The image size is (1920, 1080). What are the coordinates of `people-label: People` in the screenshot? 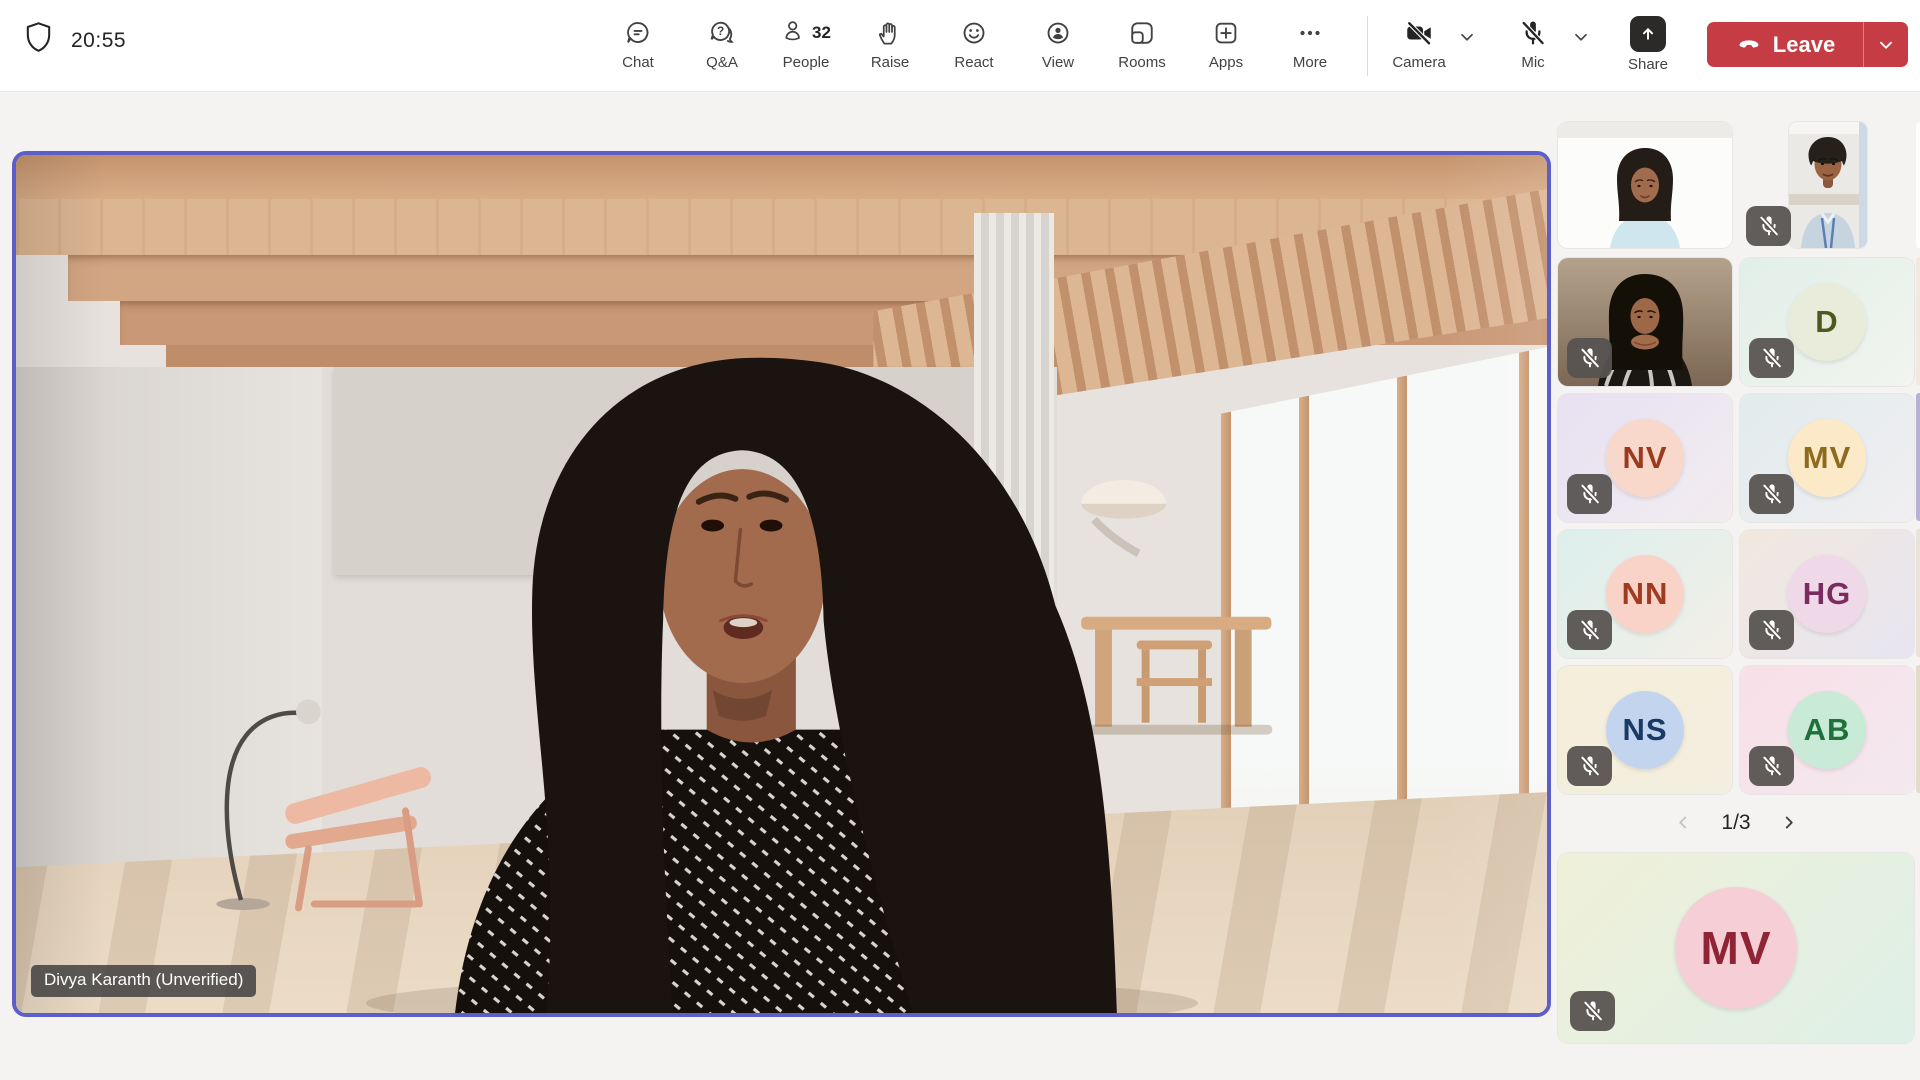 It's located at (806, 62).